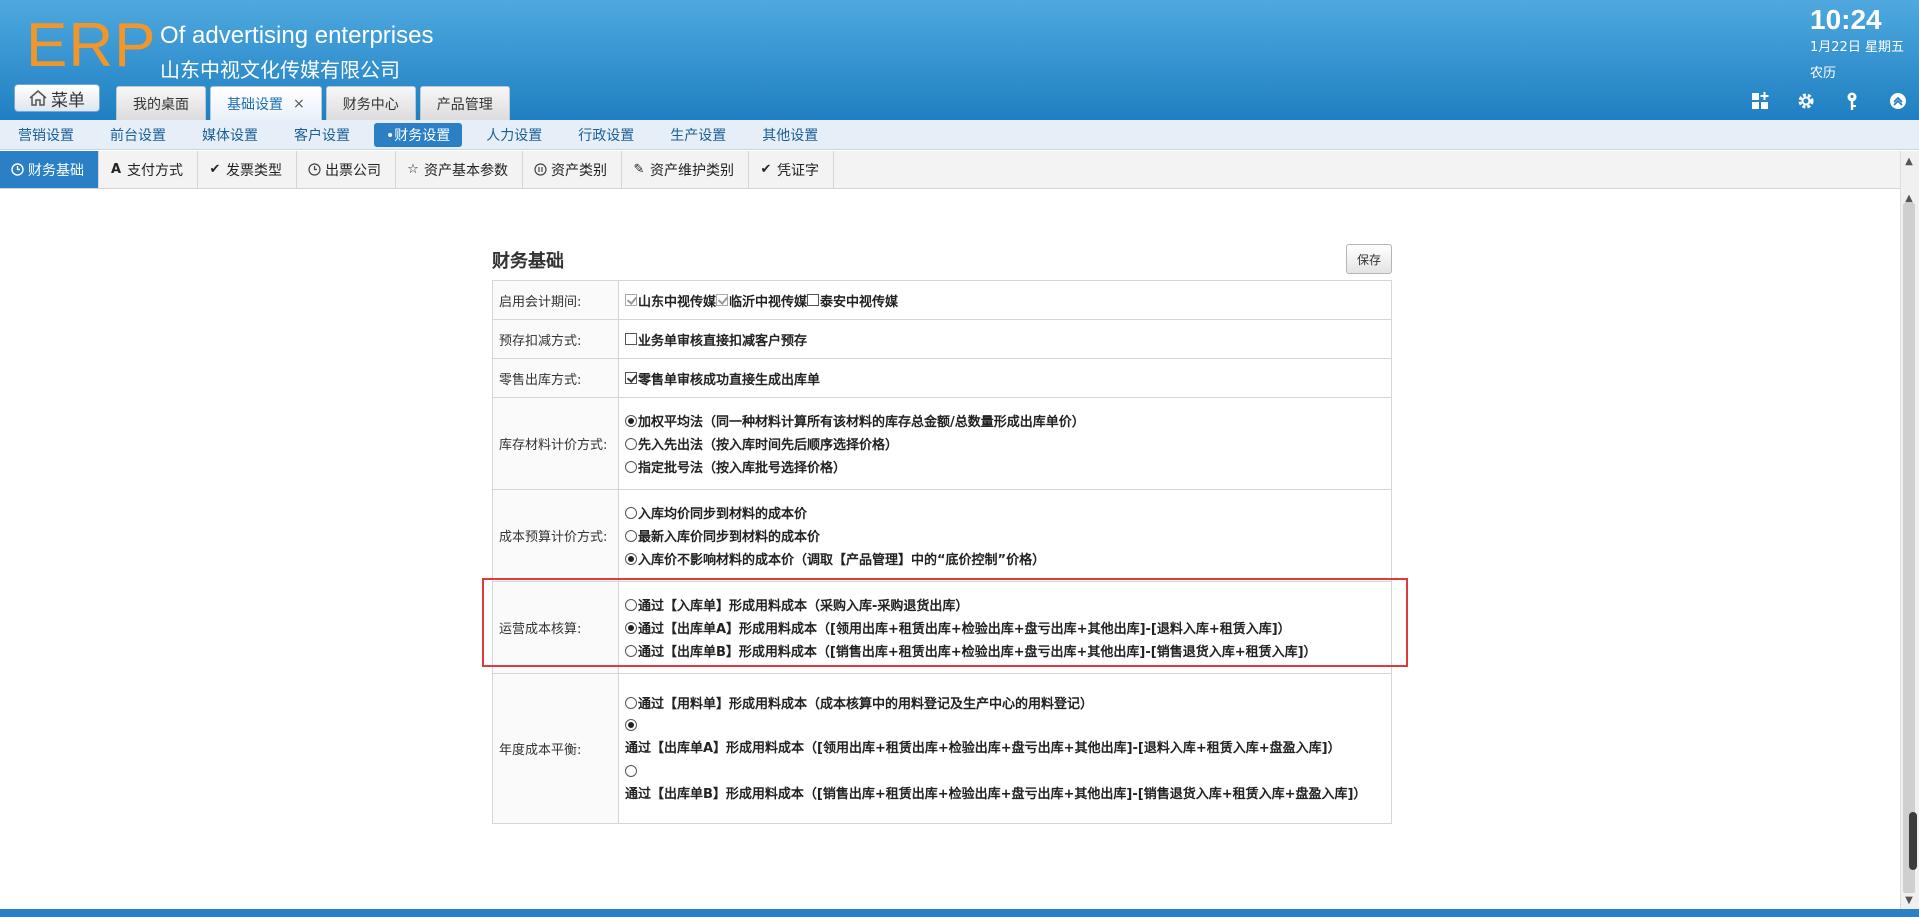 This screenshot has height=917, width=1919. Describe the element at coordinates (1909, 548) in the screenshot. I see `scrollbar-thumb` at that location.